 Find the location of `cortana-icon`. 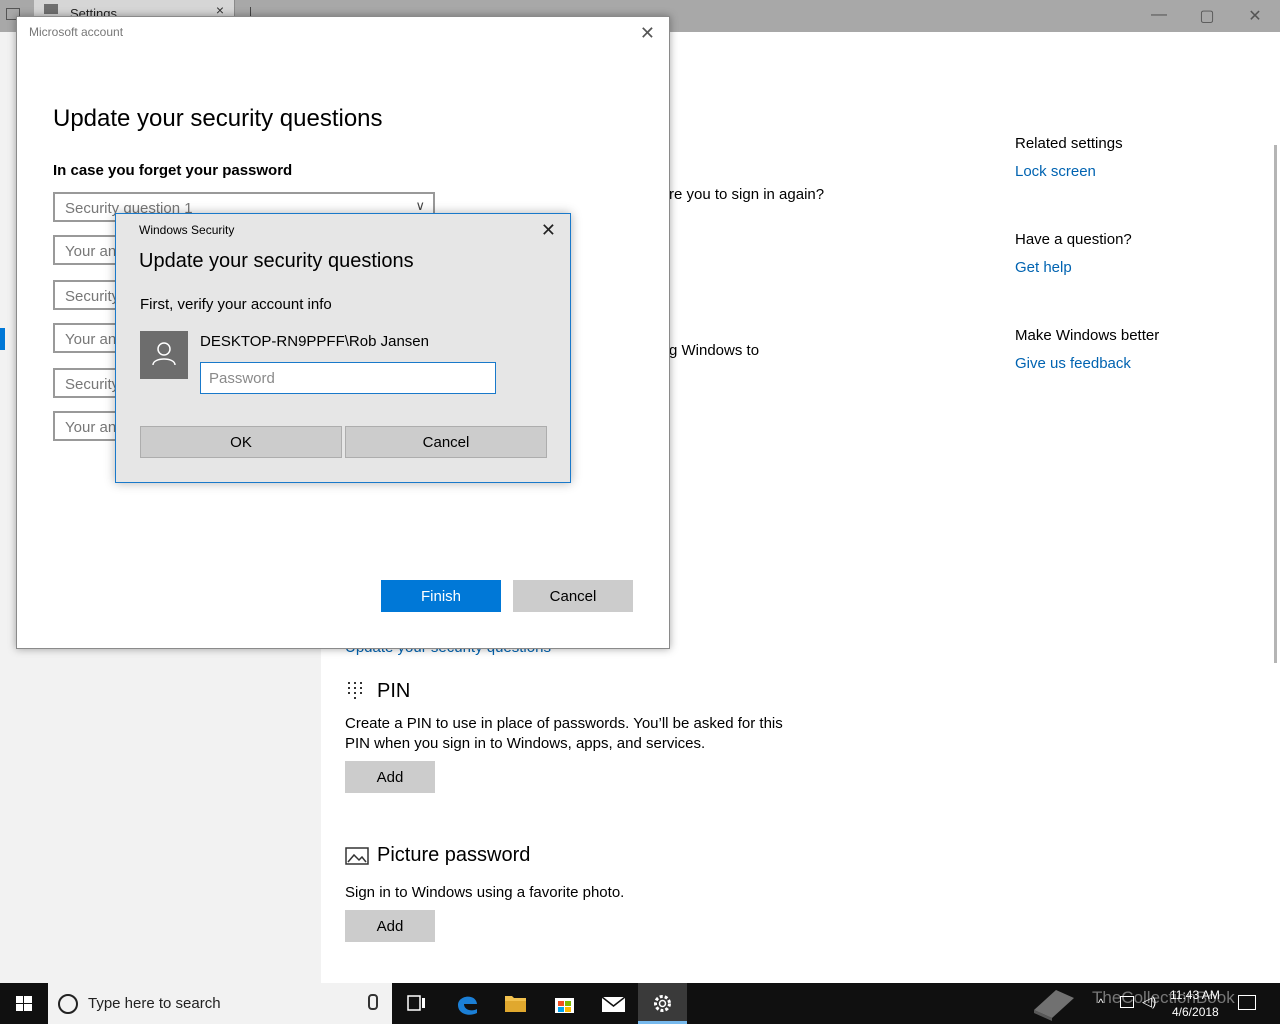

cortana-icon is located at coordinates (68, 1004).